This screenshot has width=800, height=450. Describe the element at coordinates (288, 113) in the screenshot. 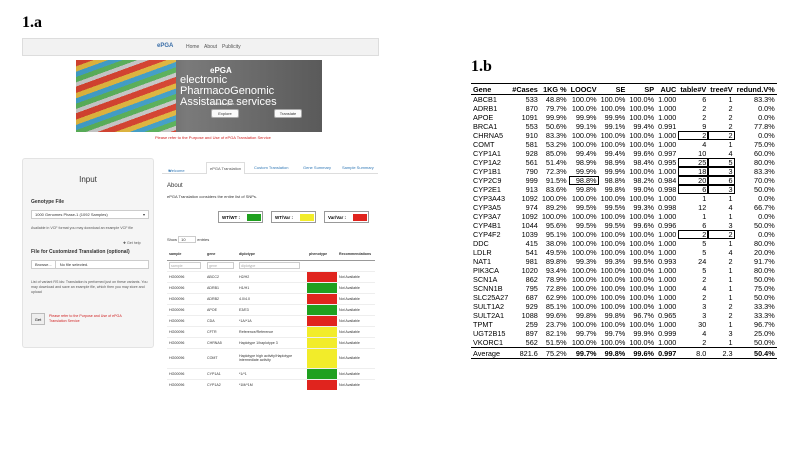

I see `translate-button: Translate` at that location.